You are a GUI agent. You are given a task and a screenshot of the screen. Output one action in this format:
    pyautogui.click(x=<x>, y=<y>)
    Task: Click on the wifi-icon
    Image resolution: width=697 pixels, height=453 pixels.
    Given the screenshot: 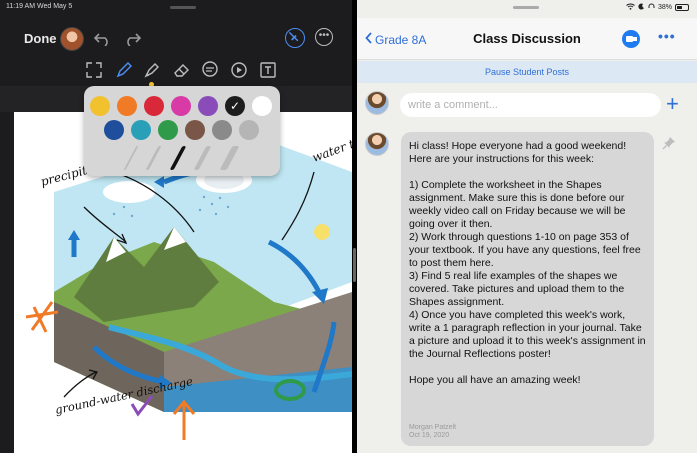 What is the action you would take?
    pyautogui.click(x=630, y=7)
    